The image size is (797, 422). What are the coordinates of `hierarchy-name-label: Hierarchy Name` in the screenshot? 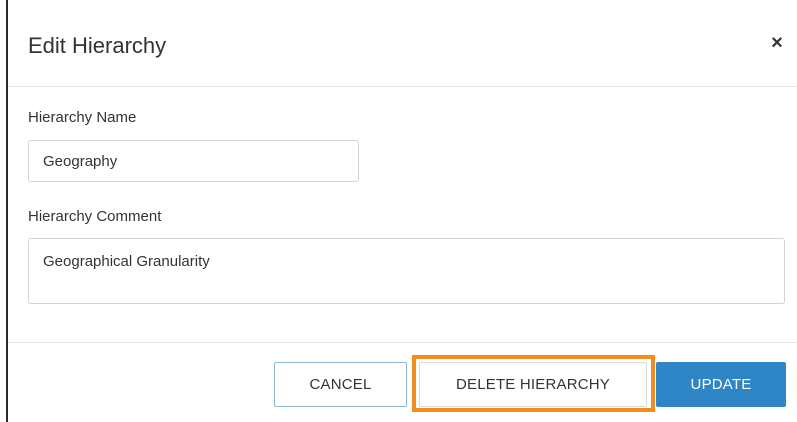 It's located at (82, 117).